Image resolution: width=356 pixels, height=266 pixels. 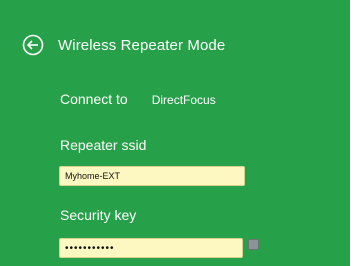 I want to click on security-key-input: •••••••••••, so click(x=151, y=248).